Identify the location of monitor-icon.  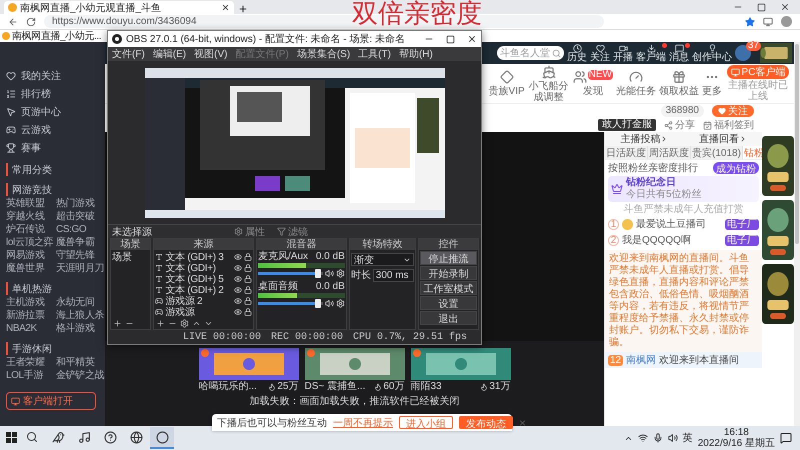
(768, 21).